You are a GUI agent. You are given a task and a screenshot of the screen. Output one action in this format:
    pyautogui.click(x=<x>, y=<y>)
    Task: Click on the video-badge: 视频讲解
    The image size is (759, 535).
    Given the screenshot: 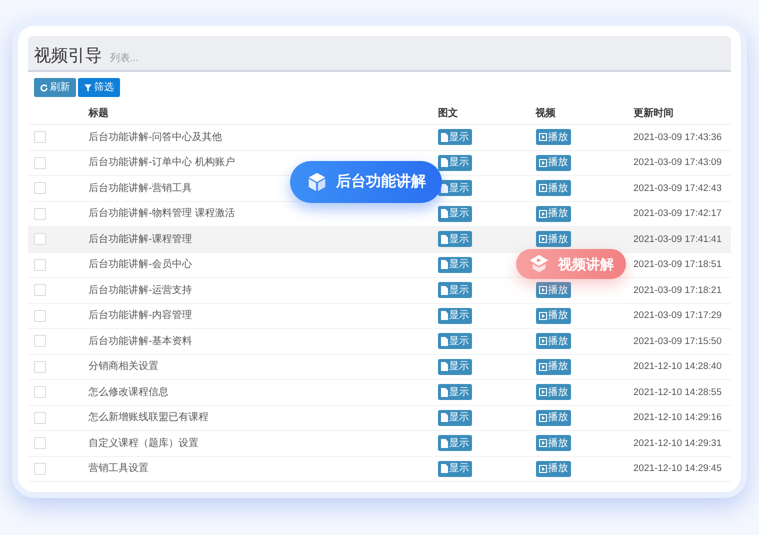 What is the action you would take?
    pyautogui.click(x=571, y=264)
    